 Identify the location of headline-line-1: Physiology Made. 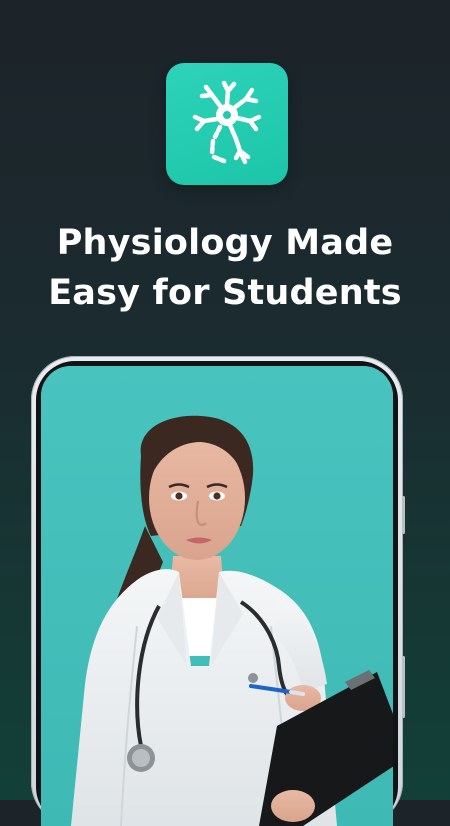
(225, 243).